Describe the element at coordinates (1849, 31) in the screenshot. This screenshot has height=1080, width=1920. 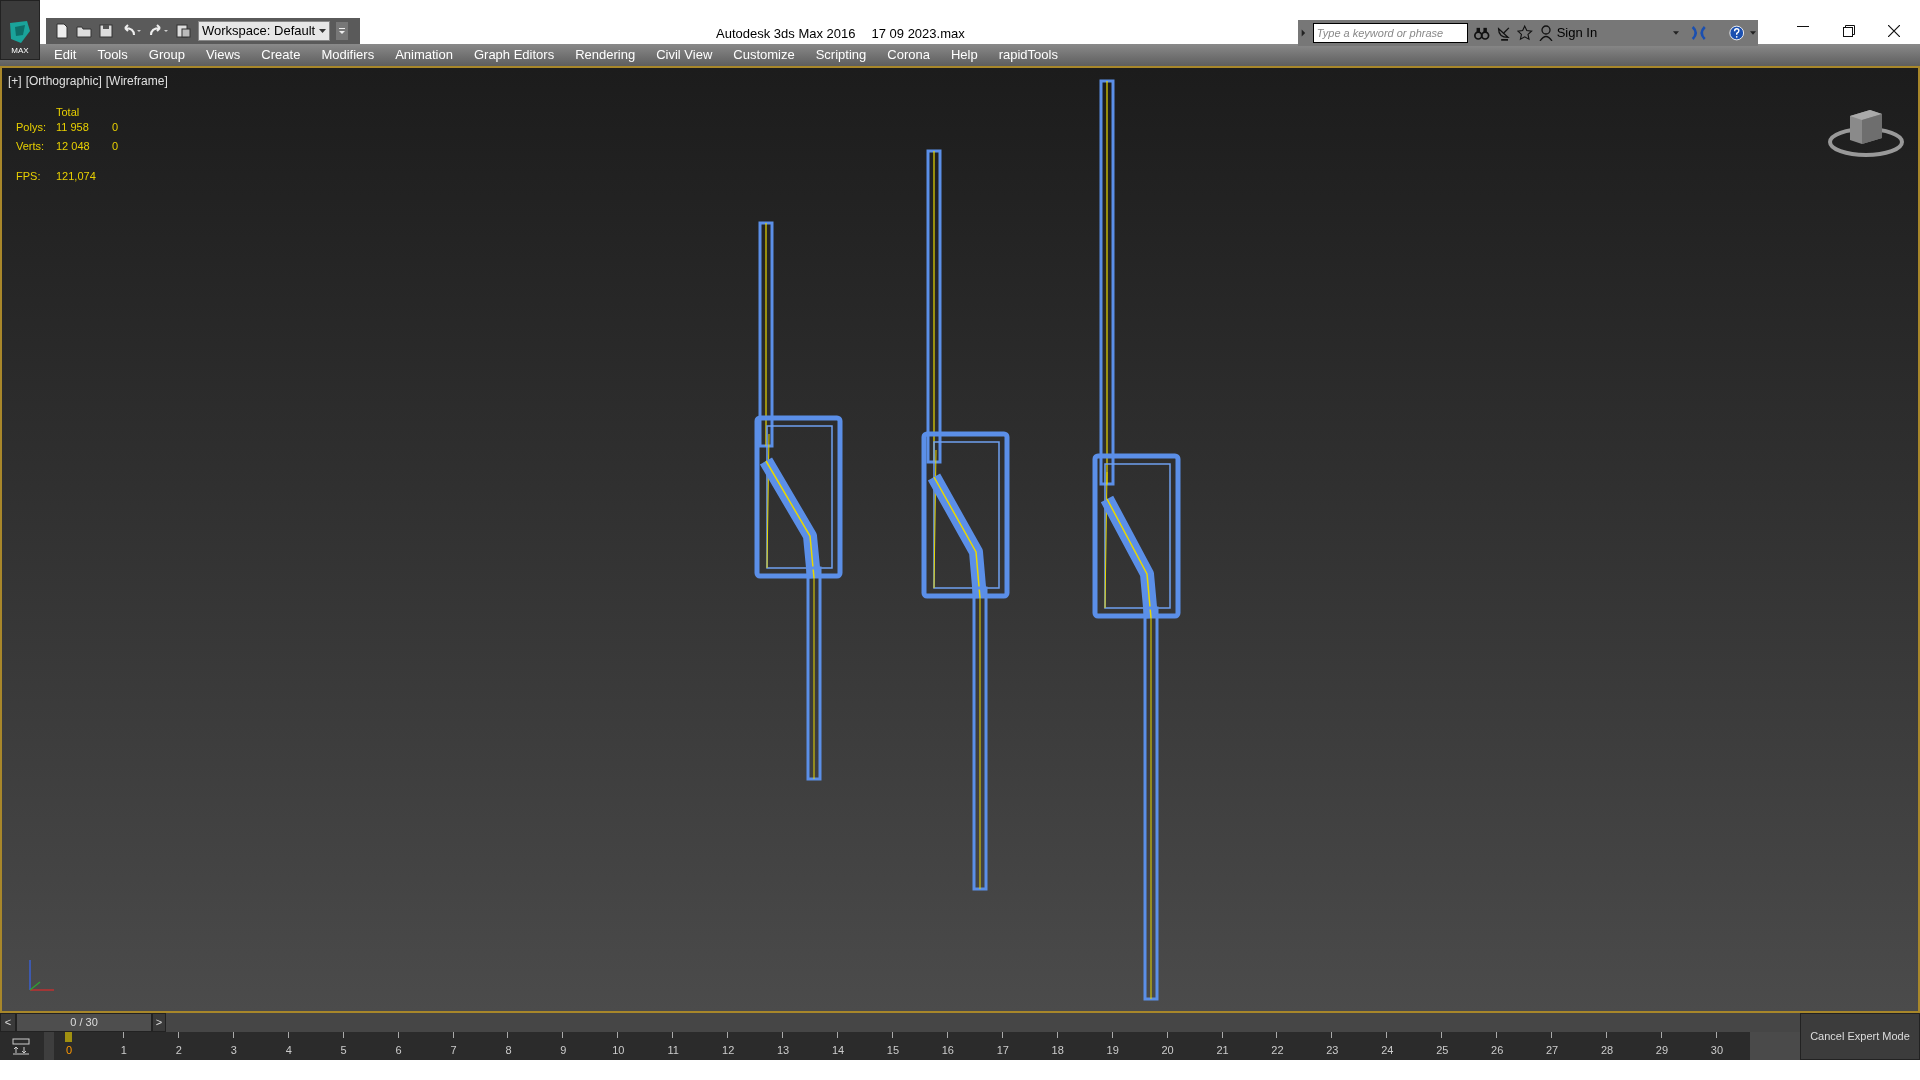
I see `restore-icon` at that location.